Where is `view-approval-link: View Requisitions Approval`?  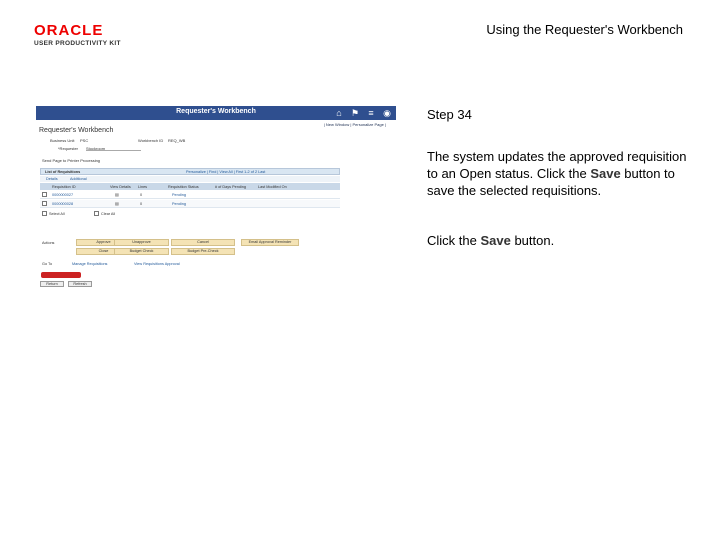
view-approval-link: View Requisitions Approval is located at coordinates (157, 264).